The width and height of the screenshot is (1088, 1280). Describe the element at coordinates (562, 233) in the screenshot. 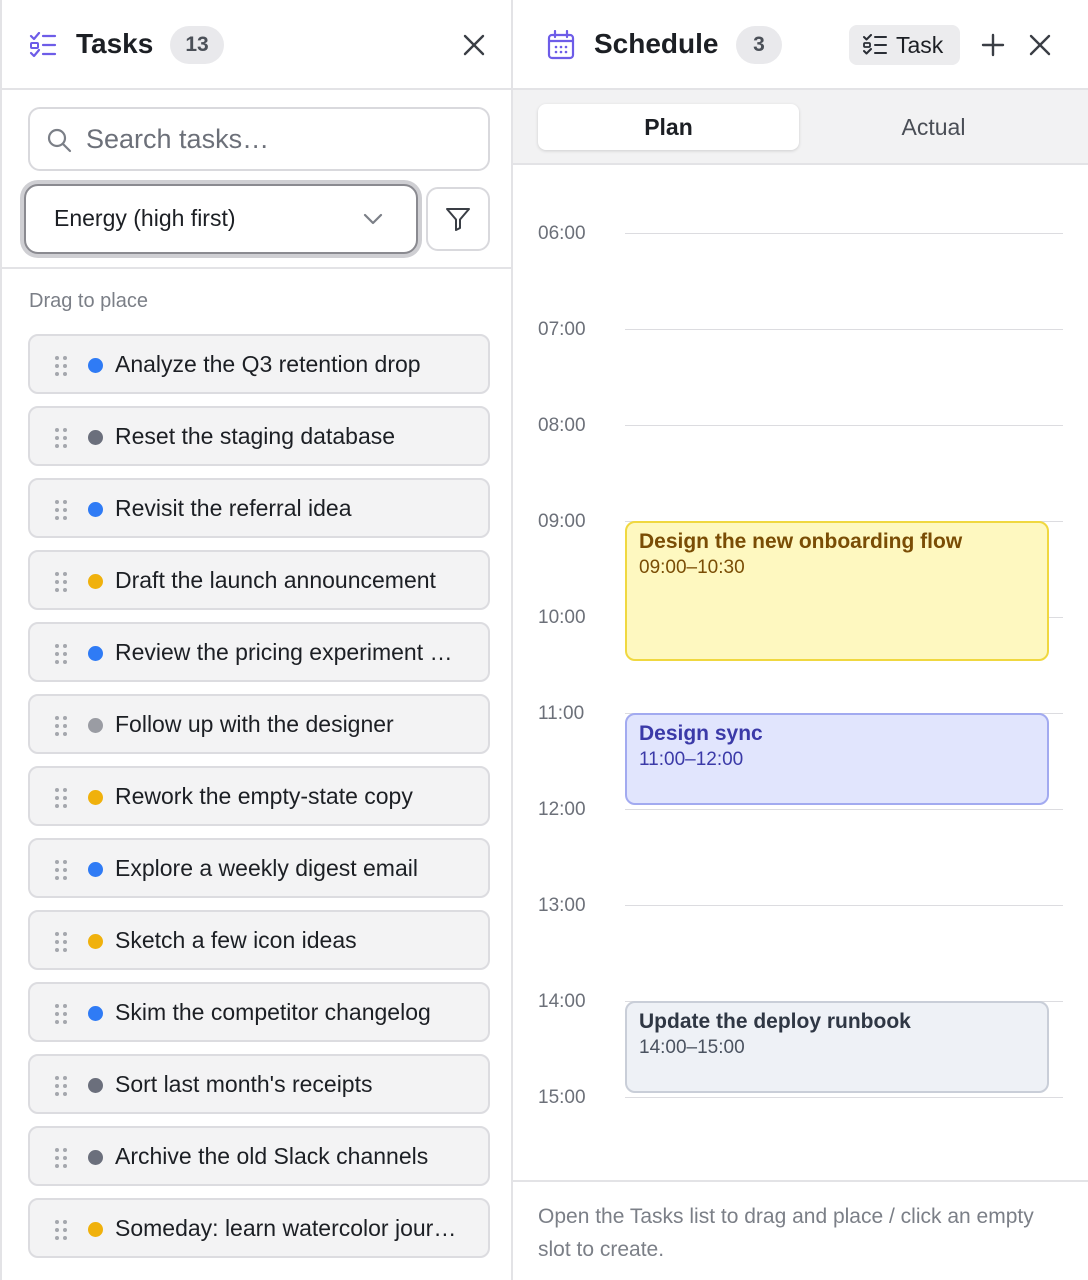

I see `hour-label: 06:00` at that location.